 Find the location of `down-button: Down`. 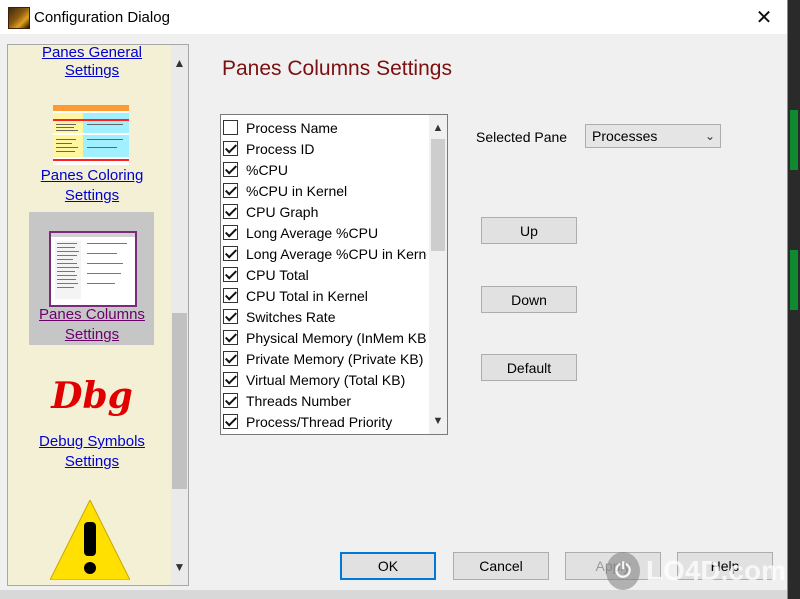

down-button: Down is located at coordinates (529, 299).